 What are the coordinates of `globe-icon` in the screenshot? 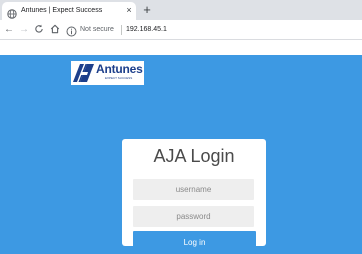 It's located at (12, 12).